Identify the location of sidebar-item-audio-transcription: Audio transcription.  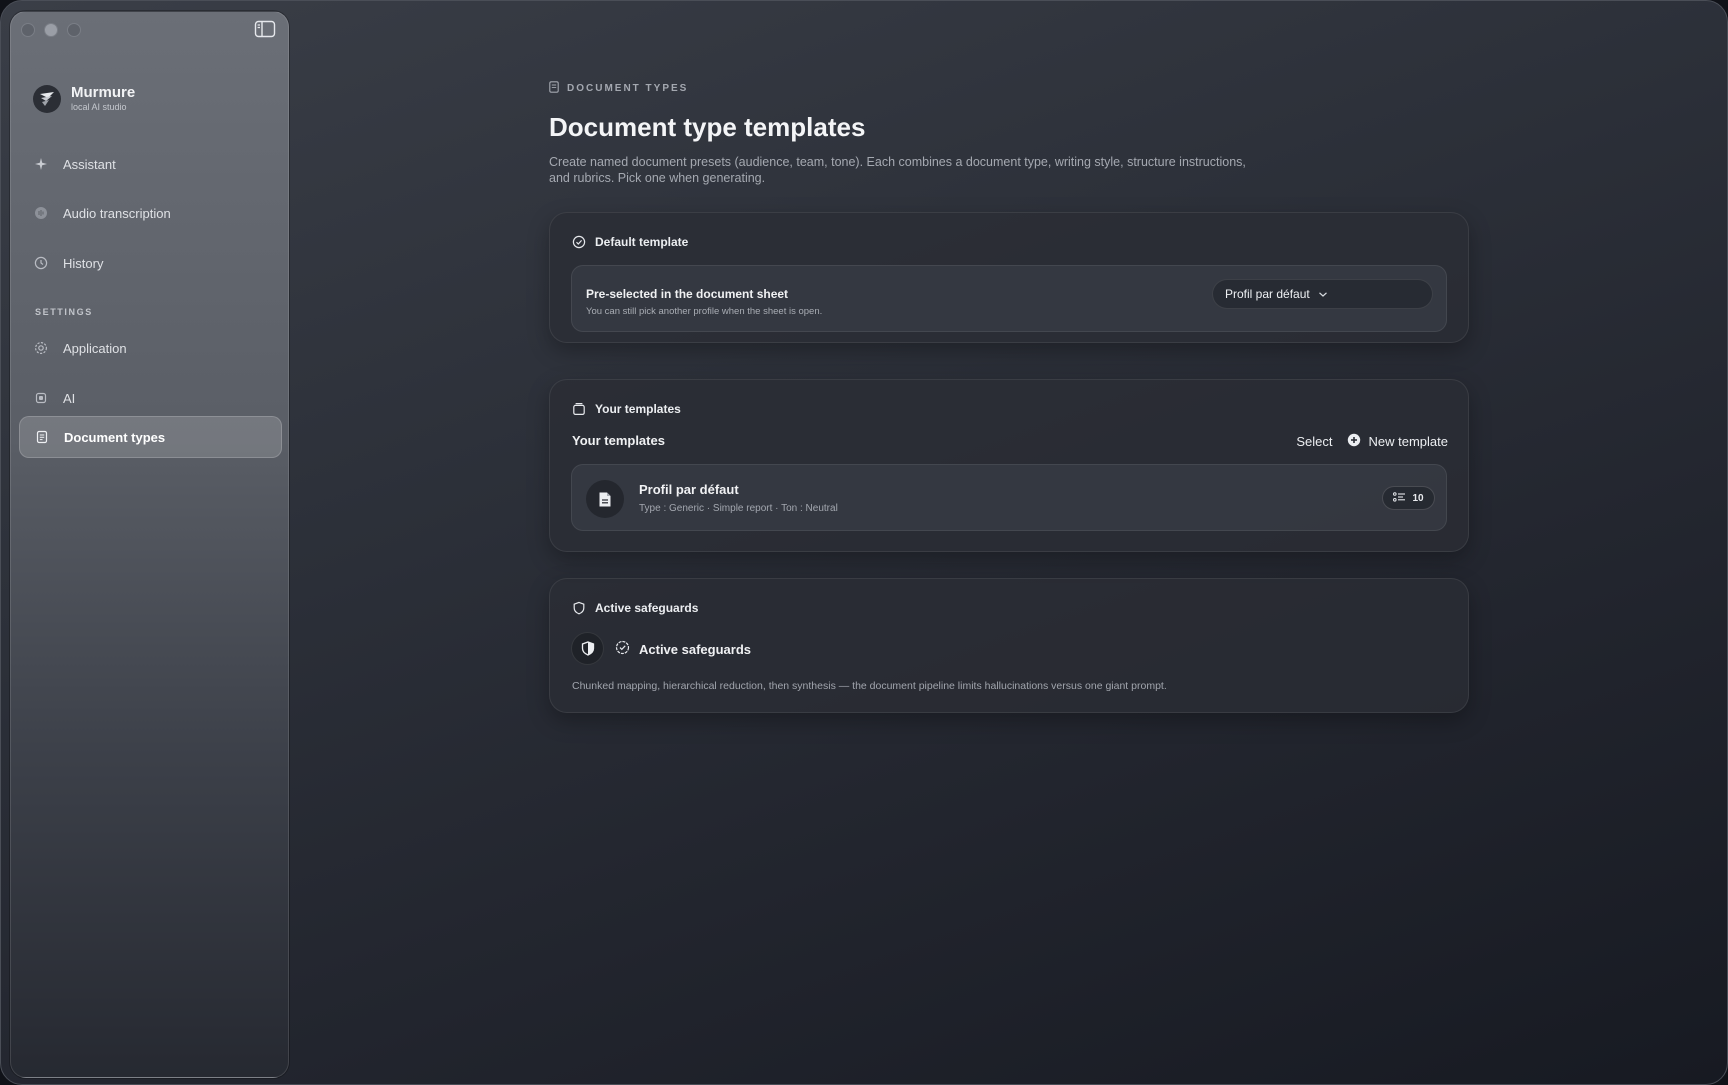
(150, 213).